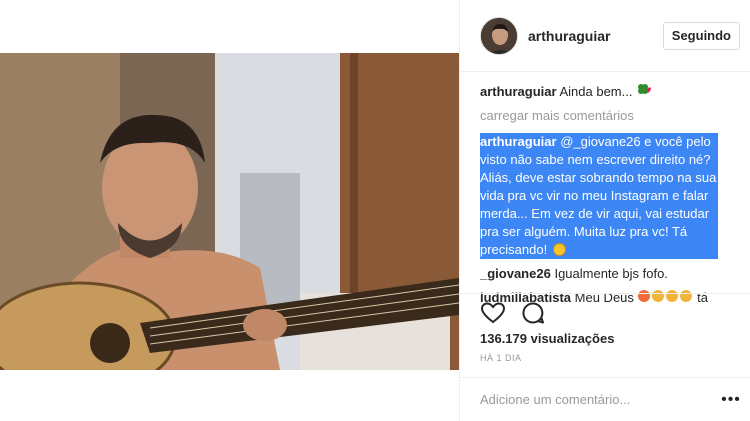  Describe the element at coordinates (515, 273) in the screenshot. I see `comment-username: _giovane26` at that location.